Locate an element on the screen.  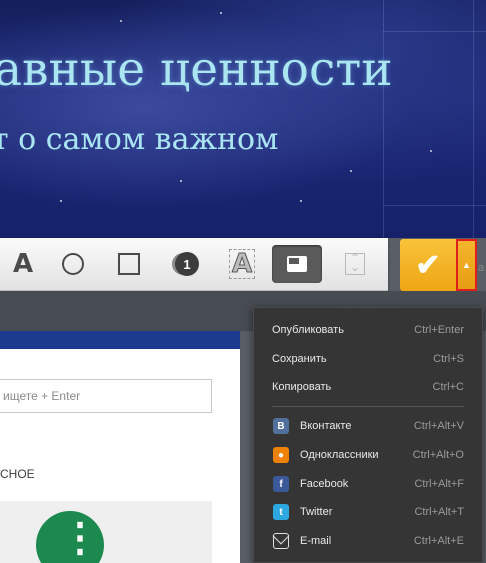
facebook-icon: f is located at coordinates (281, 484).